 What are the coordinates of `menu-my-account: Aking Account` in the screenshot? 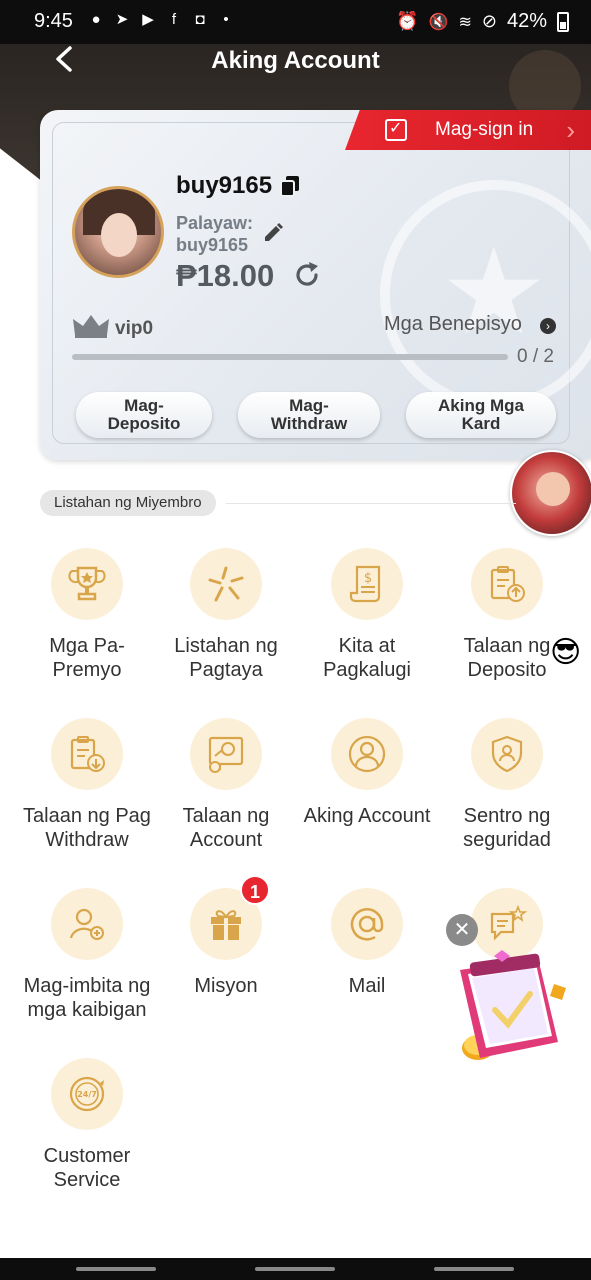 It's located at (367, 773).